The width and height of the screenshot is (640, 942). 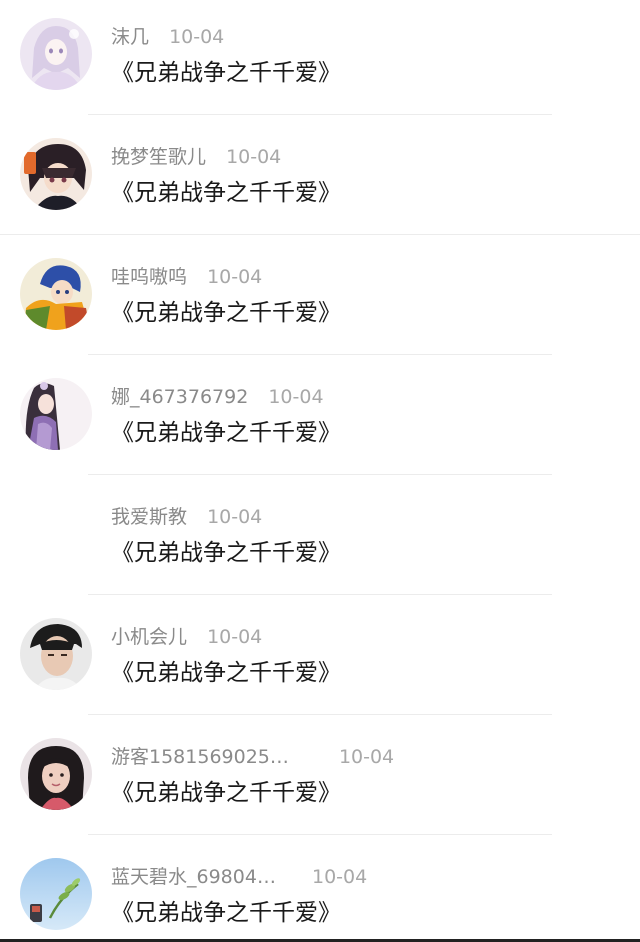 I want to click on comment-item: 娜_467376792 10-04 《兄弟战争之千千爱》, so click(x=320, y=420).